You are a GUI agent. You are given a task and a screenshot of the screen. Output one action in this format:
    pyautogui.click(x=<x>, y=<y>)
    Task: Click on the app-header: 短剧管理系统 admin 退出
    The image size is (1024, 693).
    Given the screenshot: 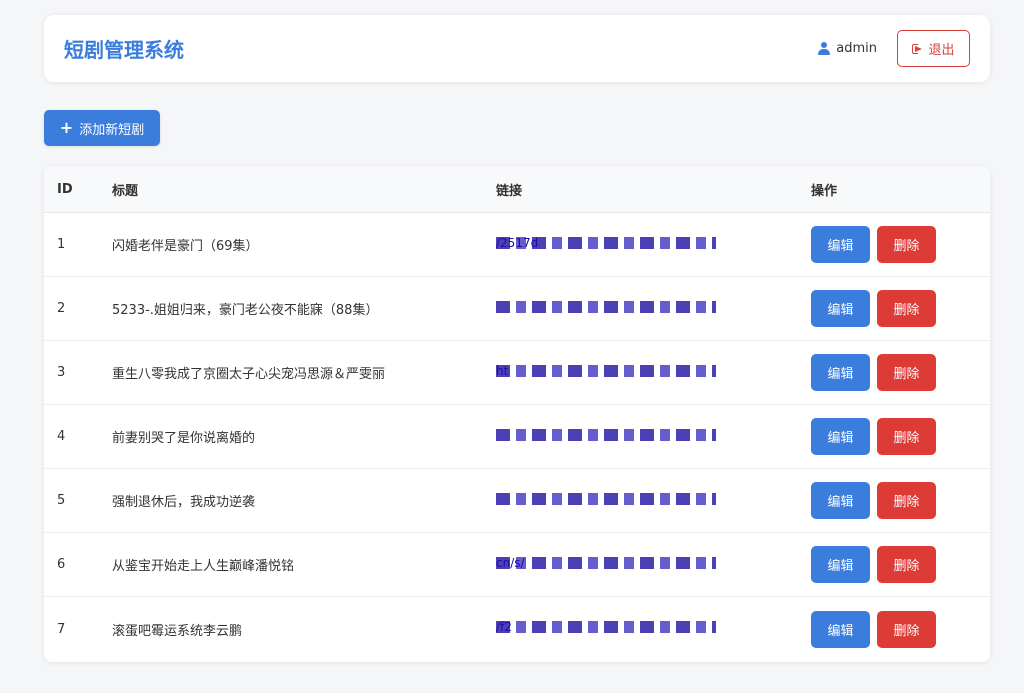 What is the action you would take?
    pyautogui.click(x=517, y=48)
    